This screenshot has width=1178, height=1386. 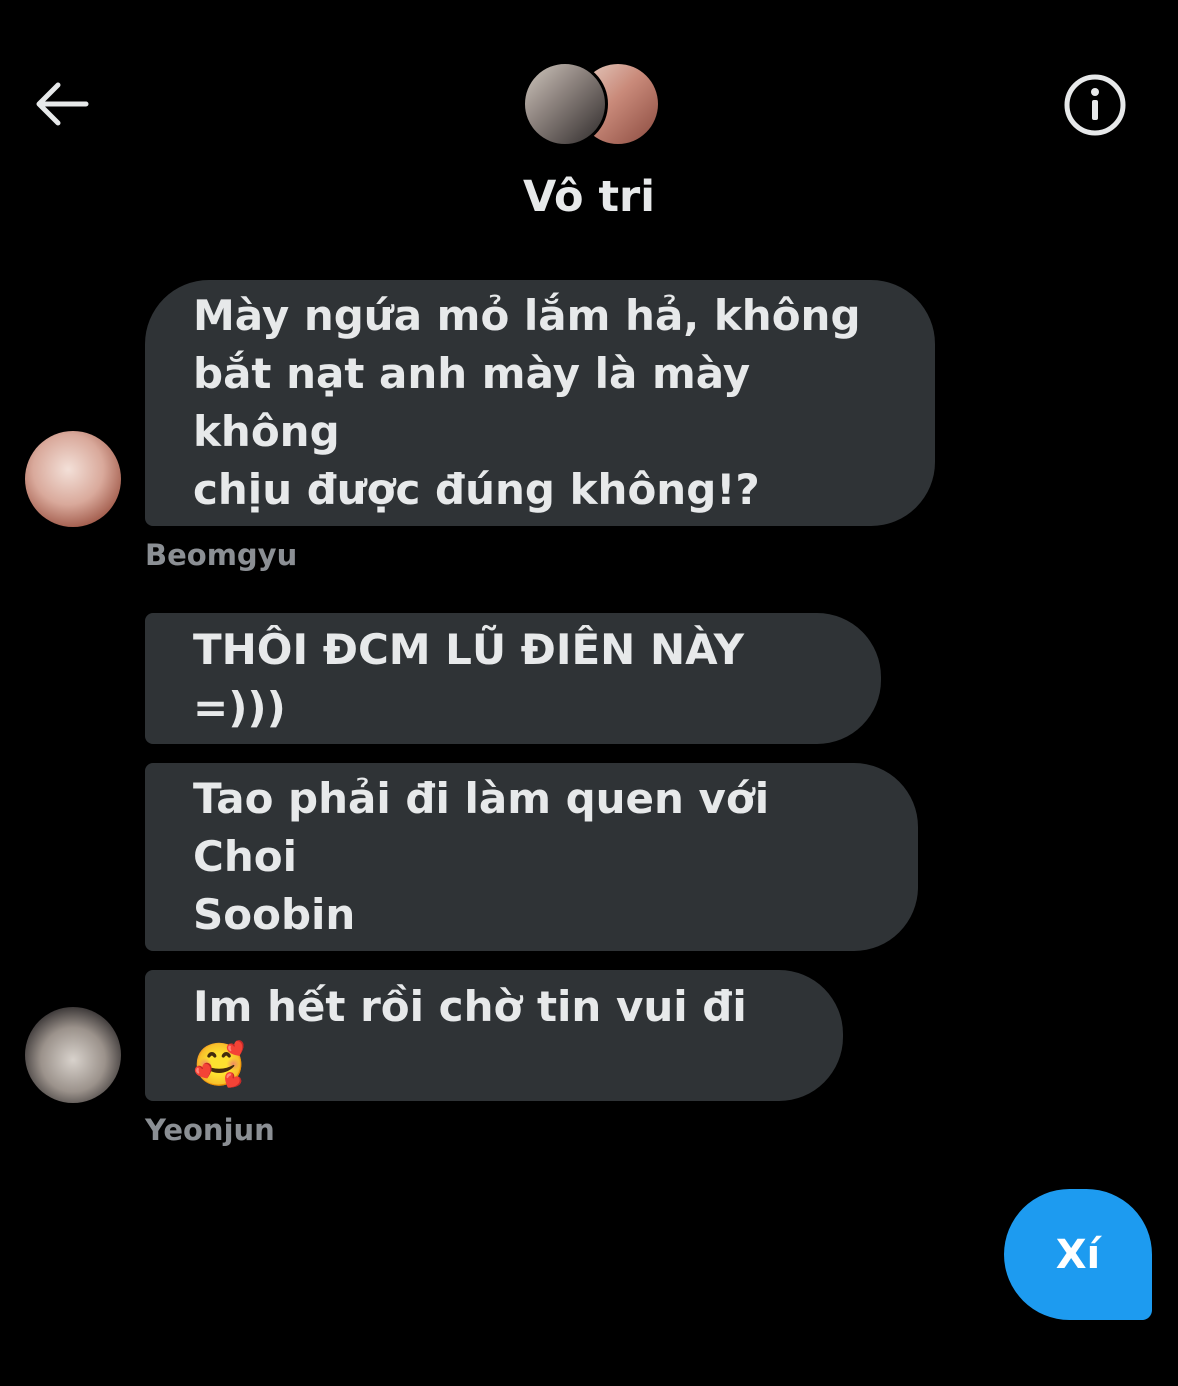 What do you see at coordinates (470, 1035) in the screenshot?
I see `message-text: Im hết rồi chờ tin vui đi 🥰` at bounding box center [470, 1035].